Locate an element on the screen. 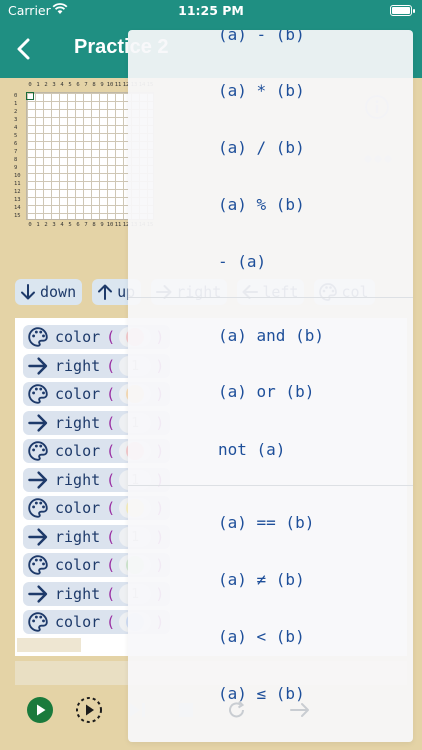 This screenshot has width=422, height=750. run-button is located at coordinates (40, 710).